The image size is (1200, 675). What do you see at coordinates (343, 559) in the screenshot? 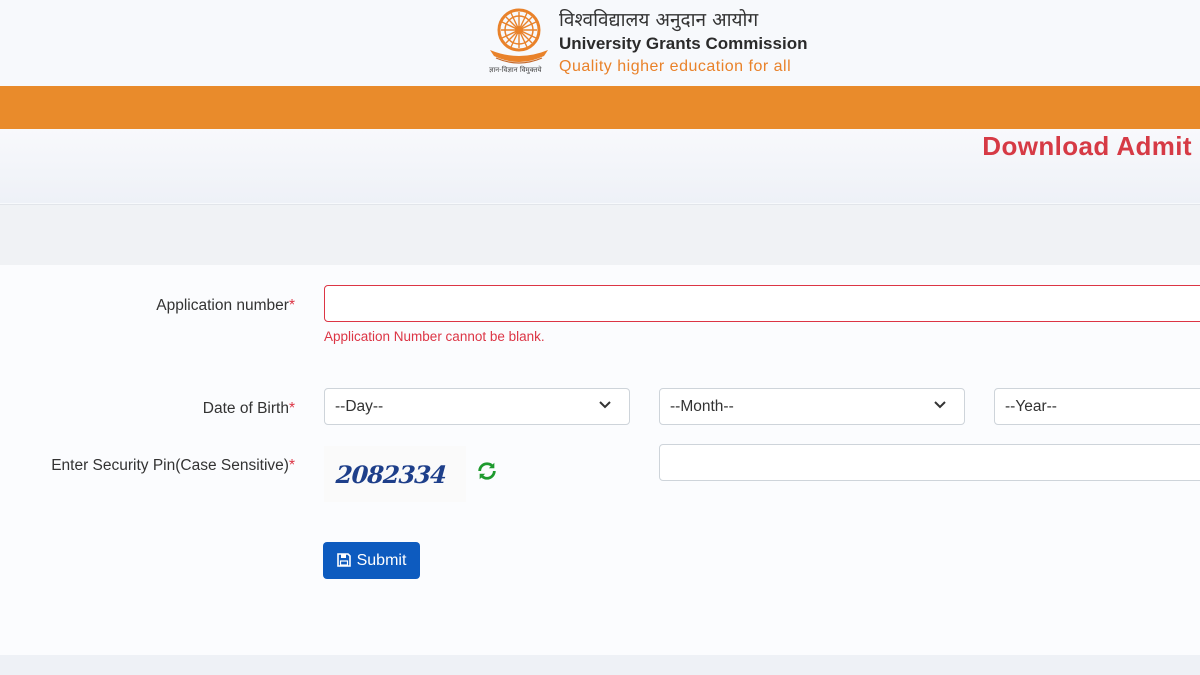
I see `save-icon` at bounding box center [343, 559].